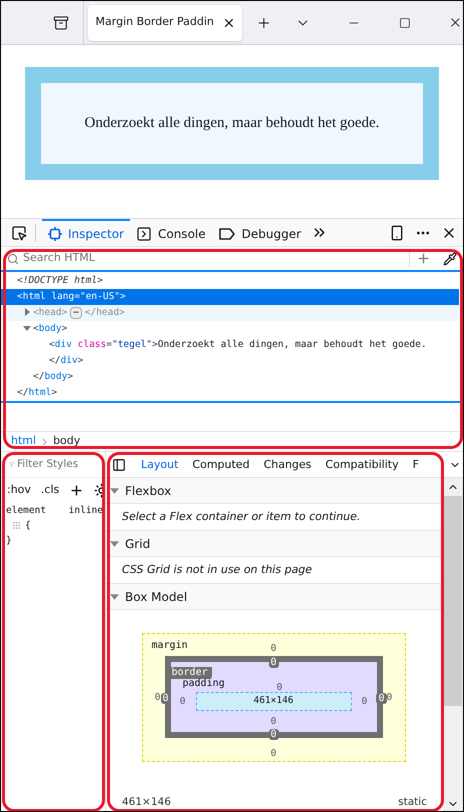 This screenshot has width=464, height=812. Describe the element at coordinates (37, 393) in the screenshot. I see `markup-line: </html>` at that location.